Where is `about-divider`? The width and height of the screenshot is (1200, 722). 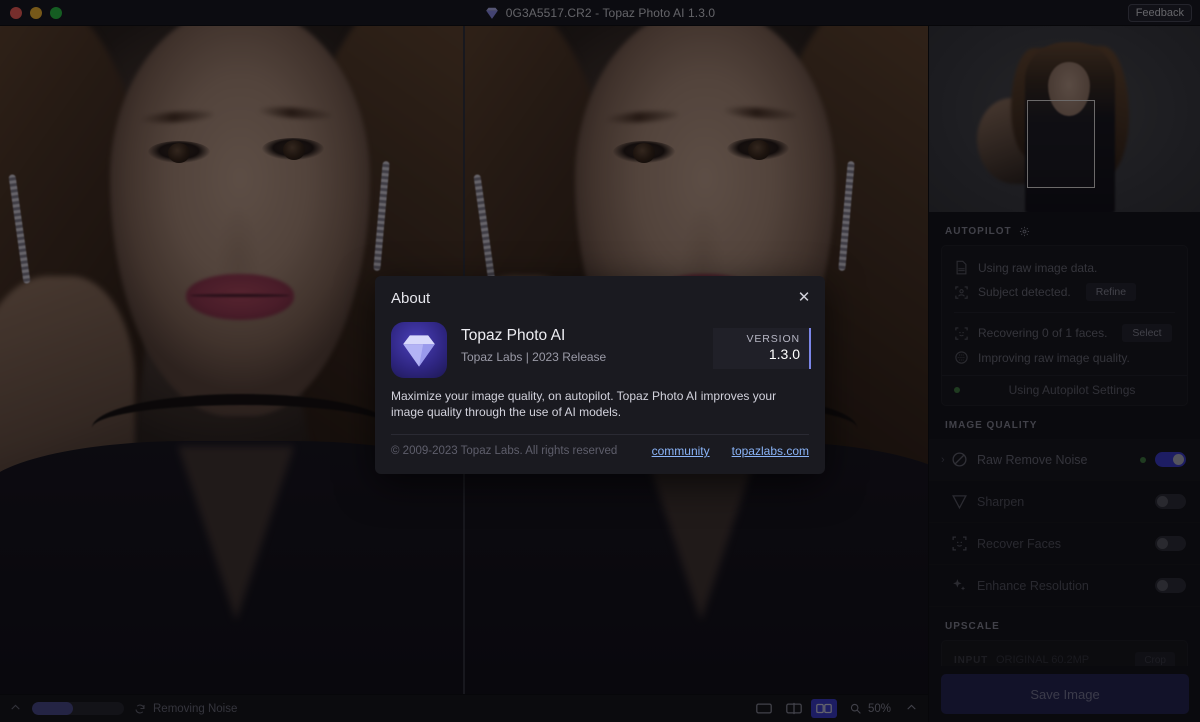
about-divider is located at coordinates (600, 434).